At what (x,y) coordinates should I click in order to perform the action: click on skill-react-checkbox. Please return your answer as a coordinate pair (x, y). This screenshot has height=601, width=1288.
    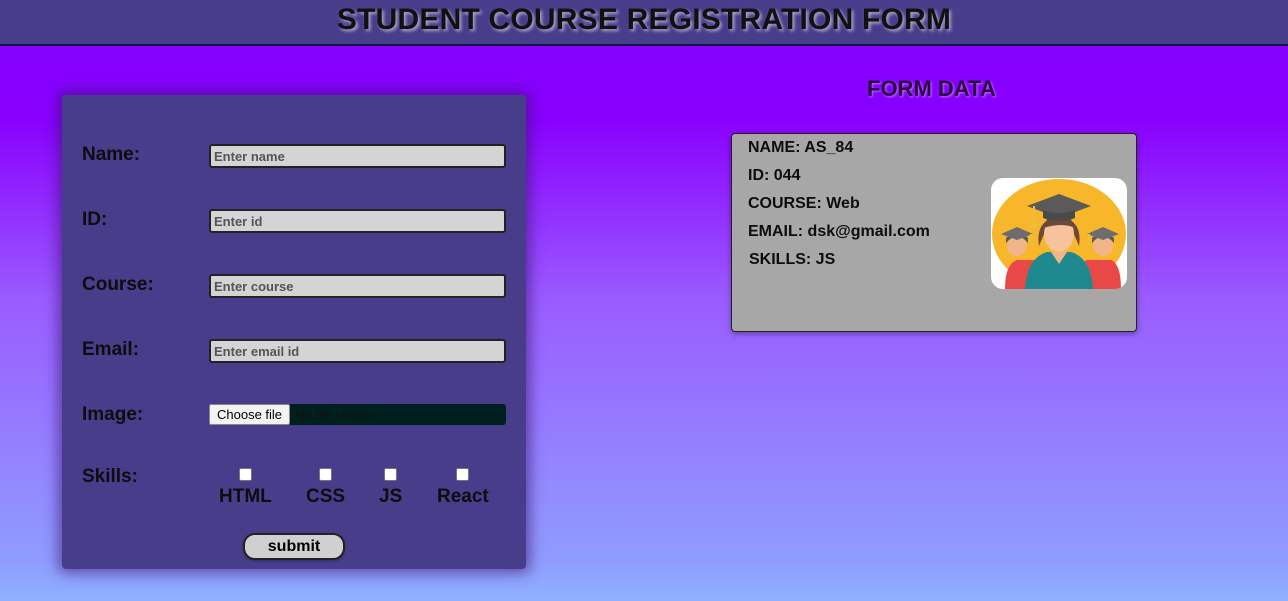
    Looking at the image, I should click on (463, 474).